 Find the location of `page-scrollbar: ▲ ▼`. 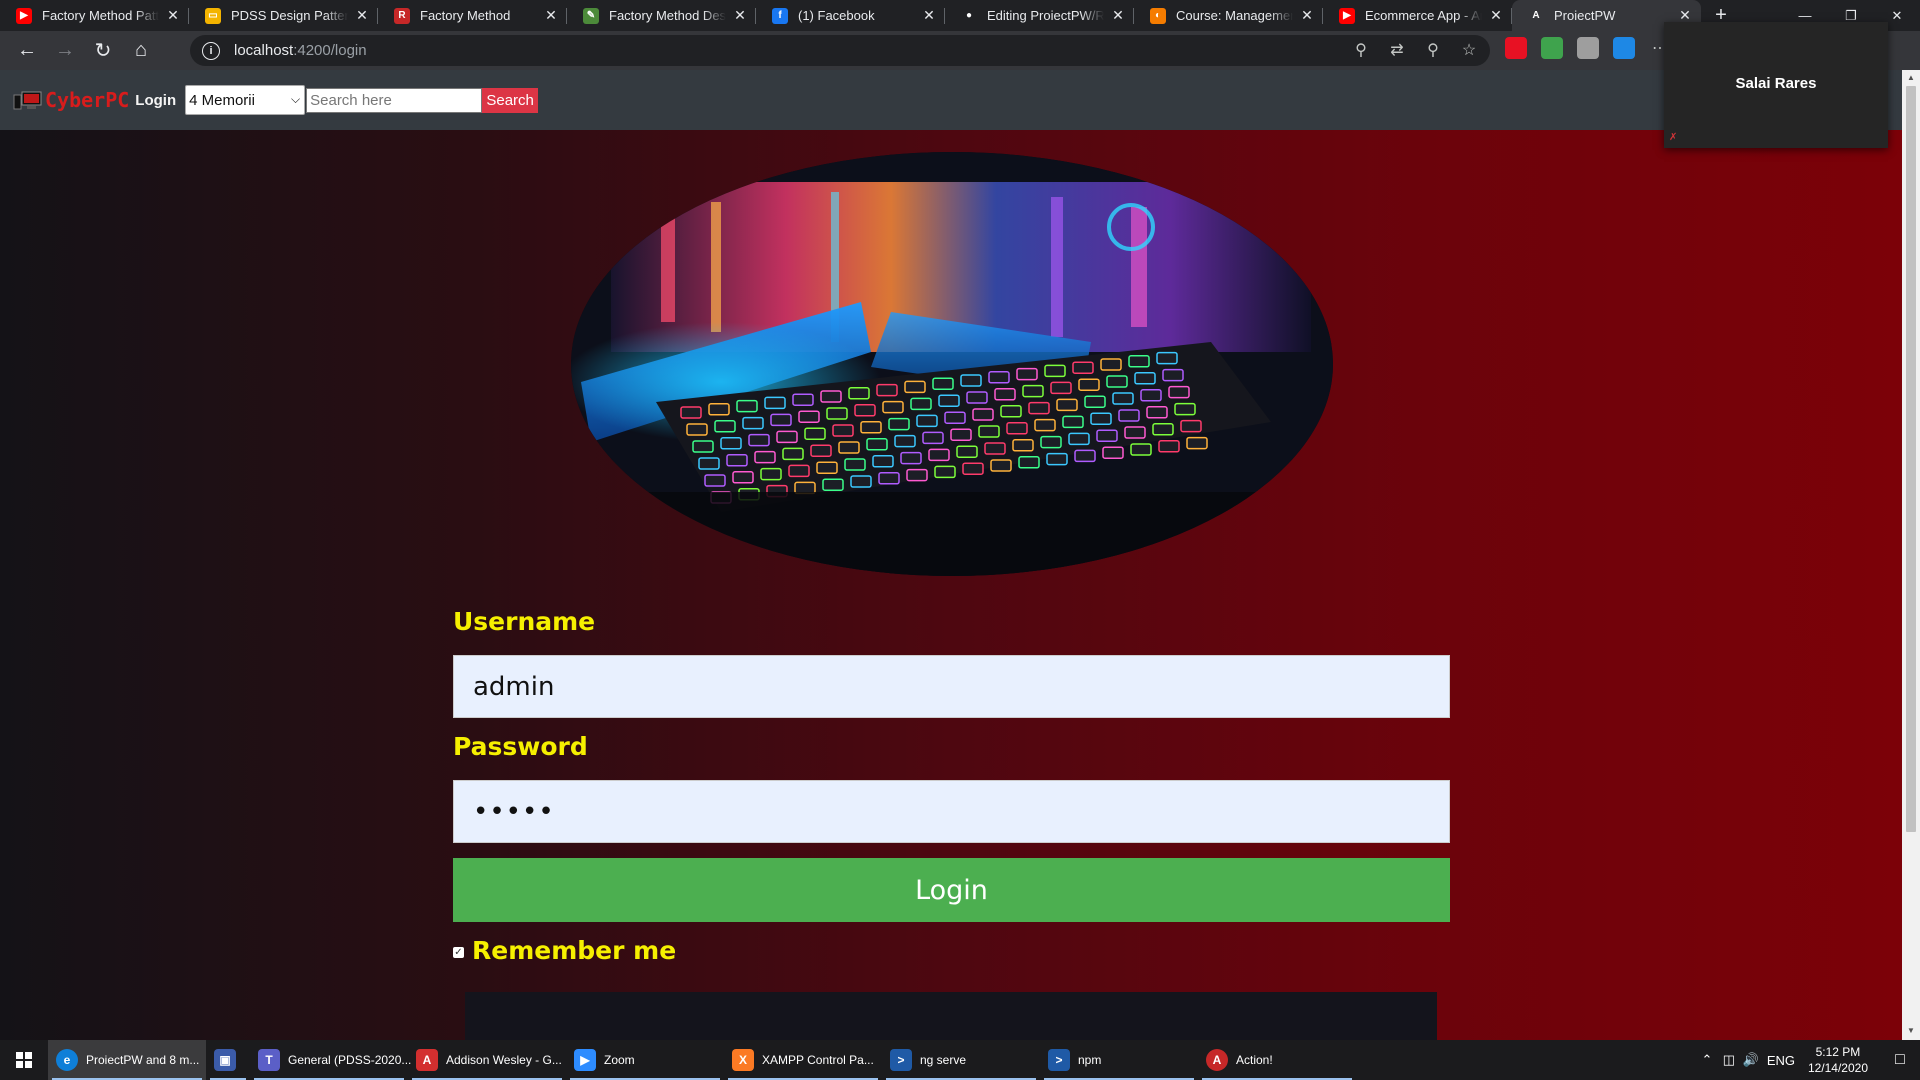

page-scrollbar: ▲ ▼ is located at coordinates (1911, 555).